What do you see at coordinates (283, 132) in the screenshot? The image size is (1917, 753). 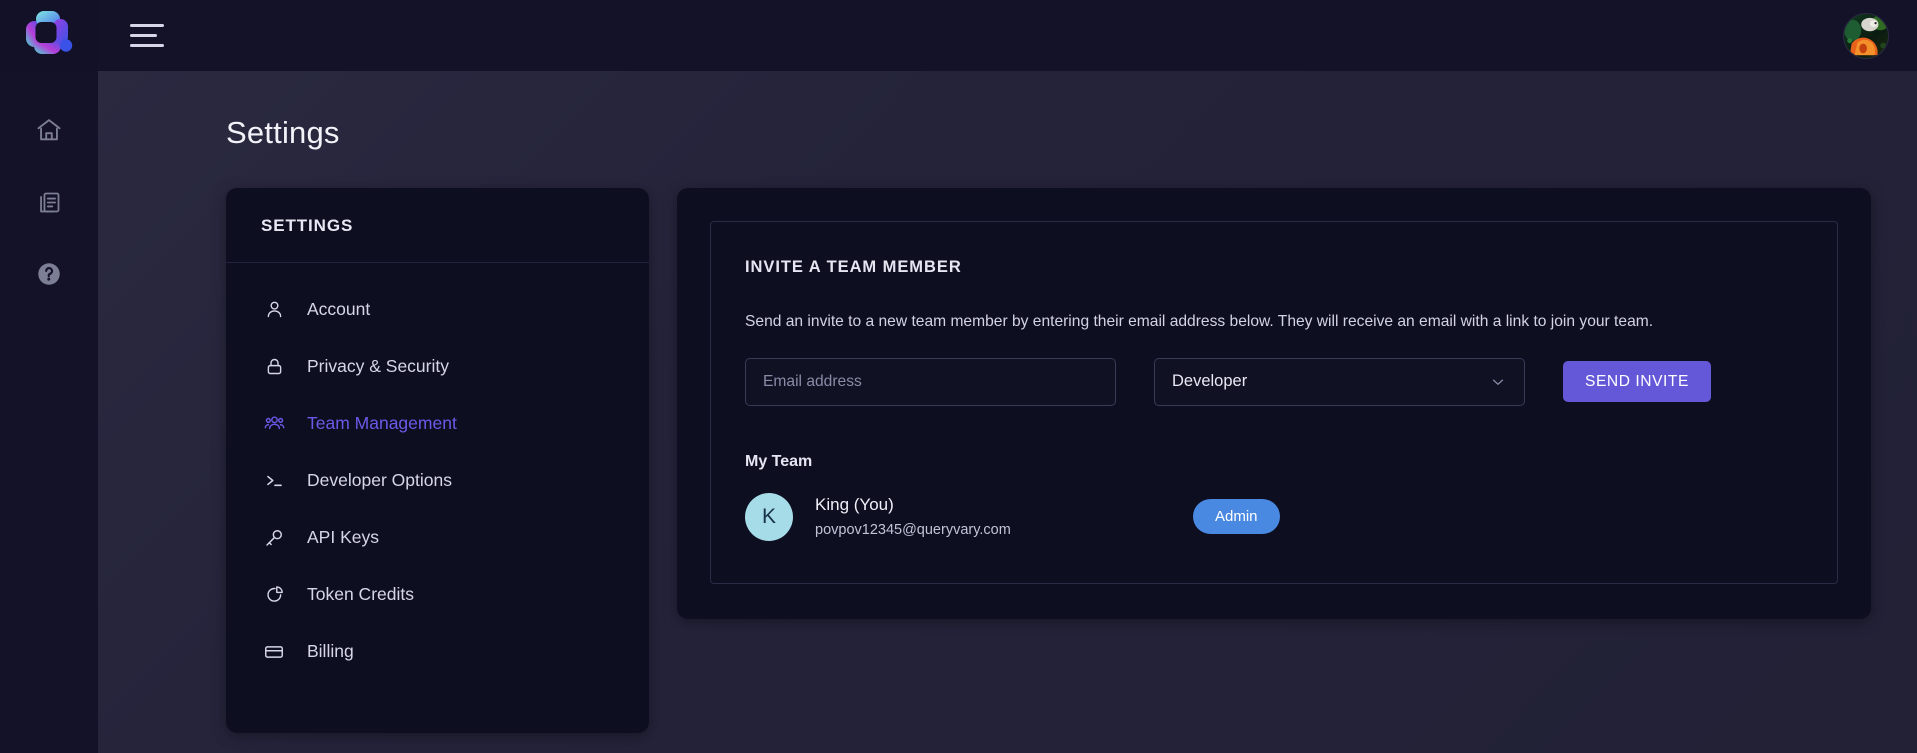 I see `page-title: Settings` at bounding box center [283, 132].